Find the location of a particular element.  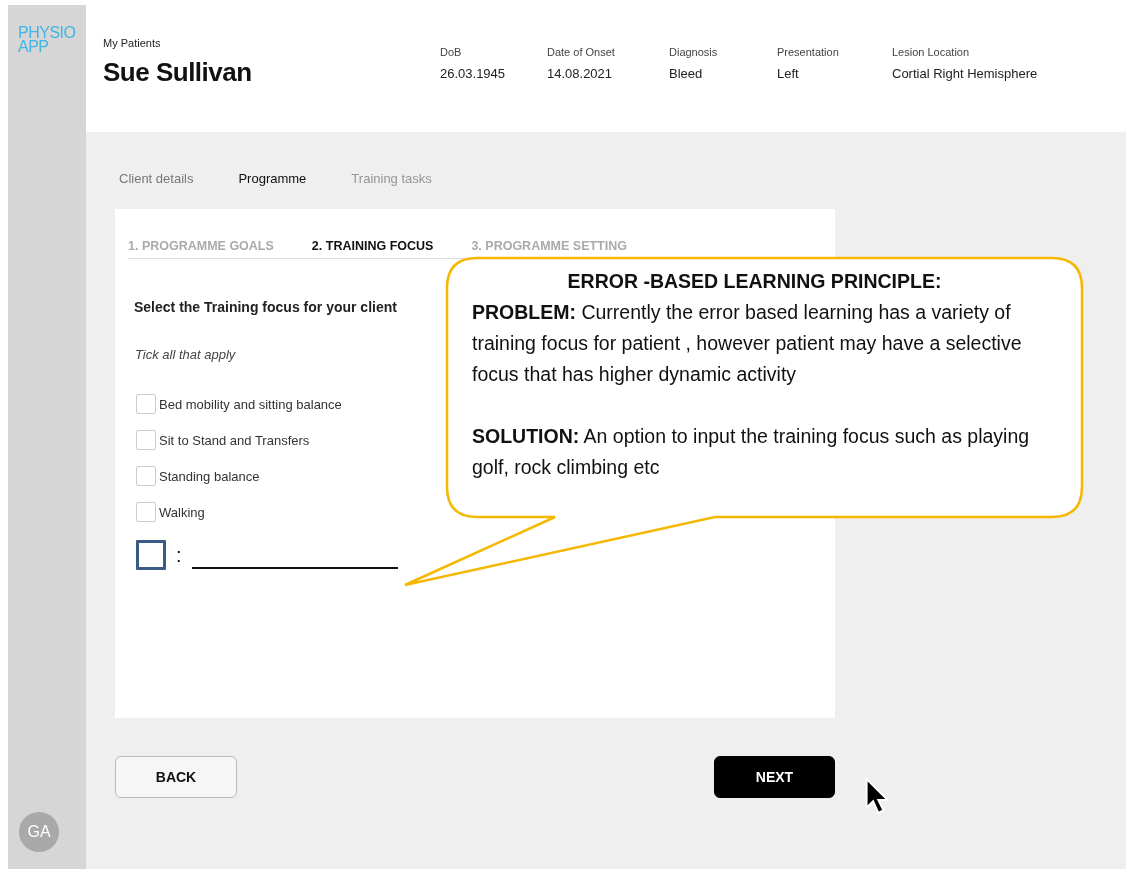

form-heading: Select the Training focus for your client is located at coordinates (265, 307).